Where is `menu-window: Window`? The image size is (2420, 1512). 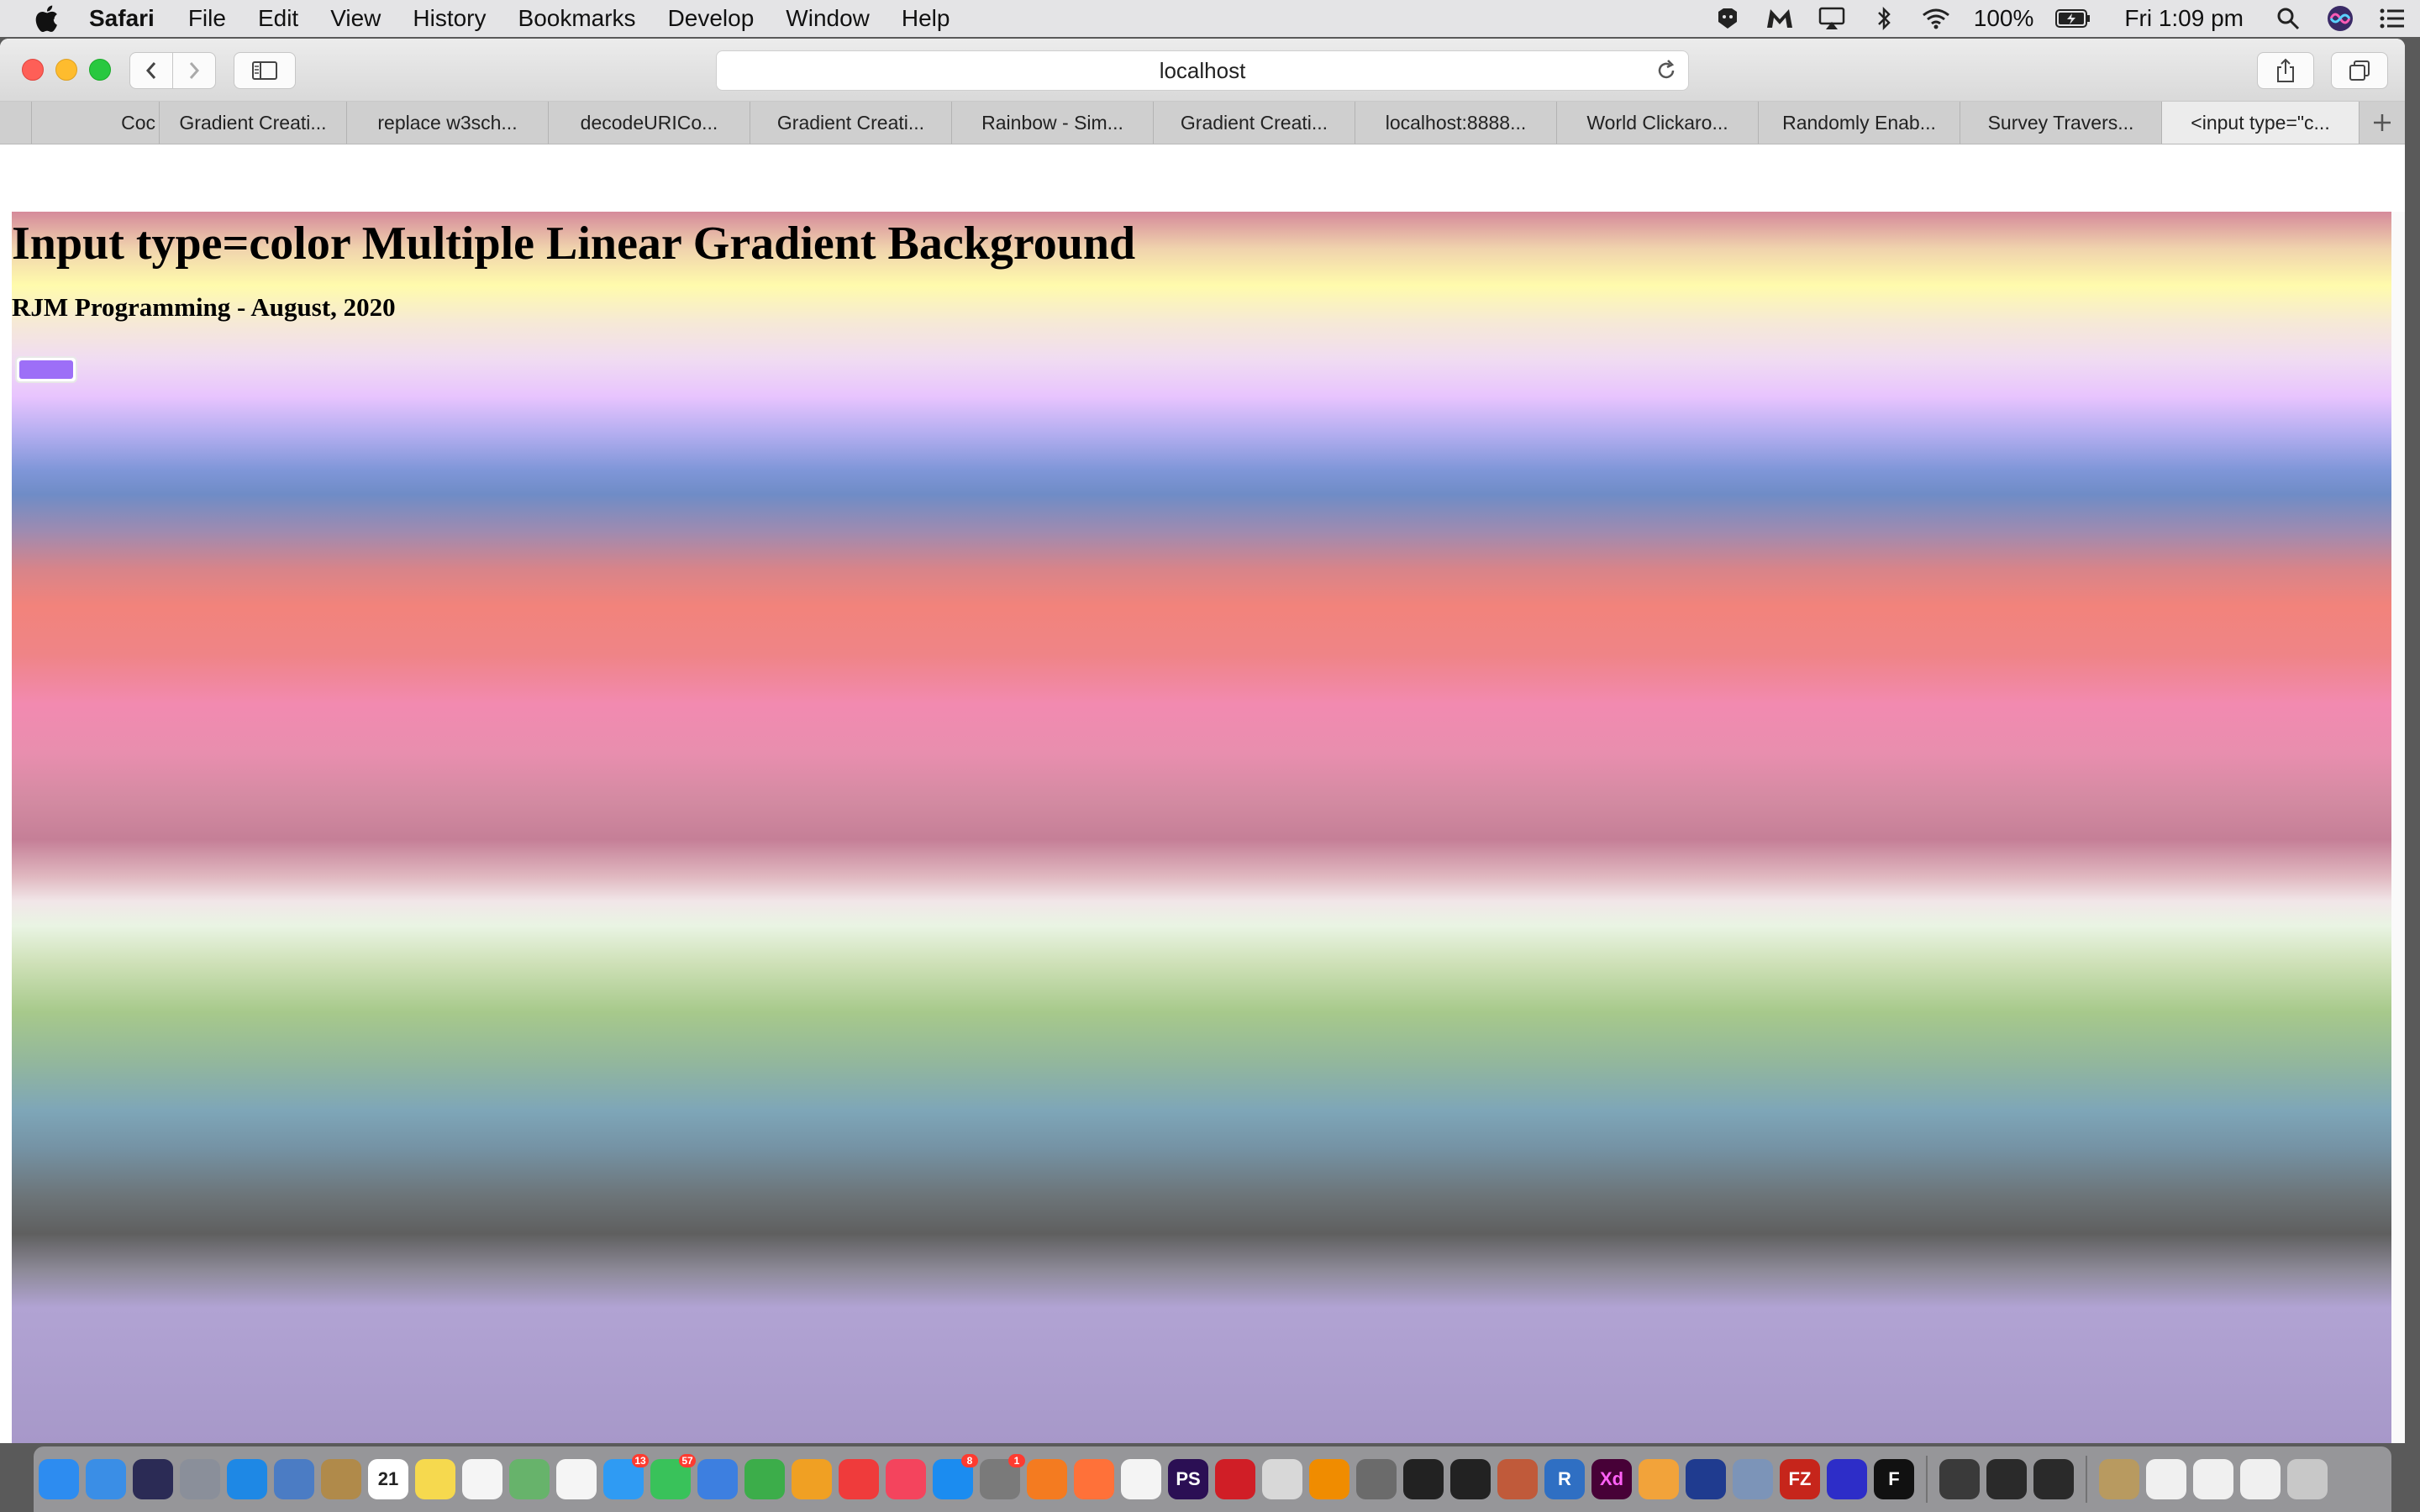
menu-window: Window is located at coordinates (828, 18).